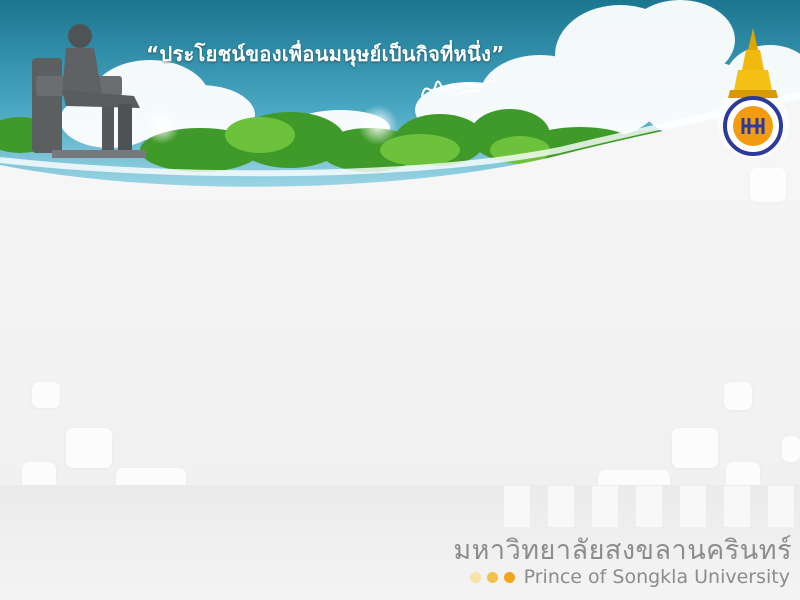 Image resolution: width=800 pixels, height=600 pixels. I want to click on university-seal-icon, so click(753, 93).